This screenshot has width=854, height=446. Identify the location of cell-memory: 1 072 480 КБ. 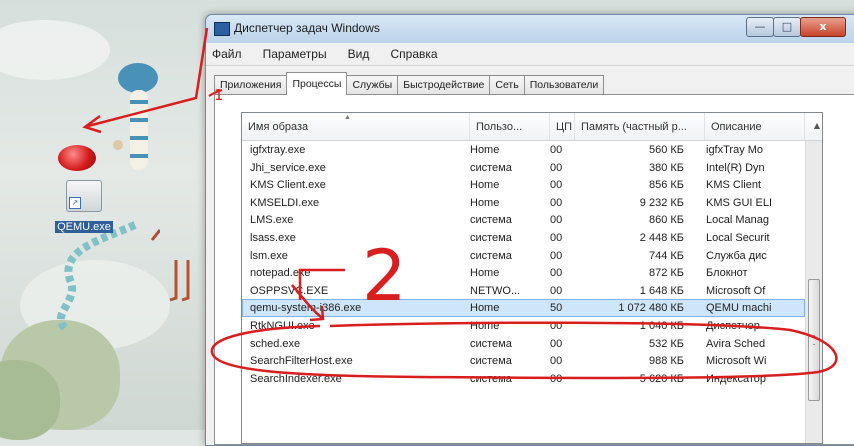
(651, 308).